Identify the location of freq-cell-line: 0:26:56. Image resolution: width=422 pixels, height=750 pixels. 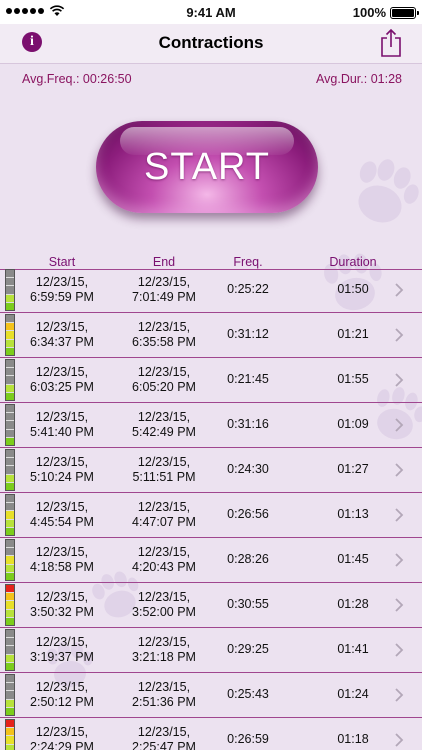
(248, 514).